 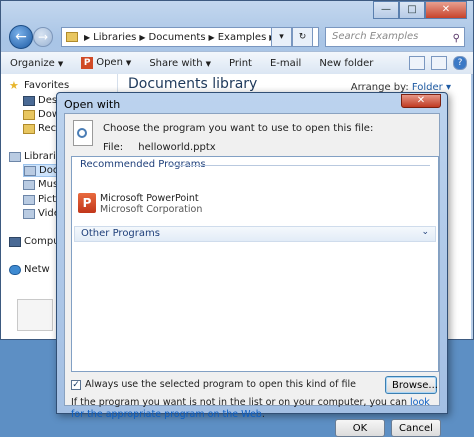 I want to click on nav-pictures-label: Pict, so click(x=47, y=199).